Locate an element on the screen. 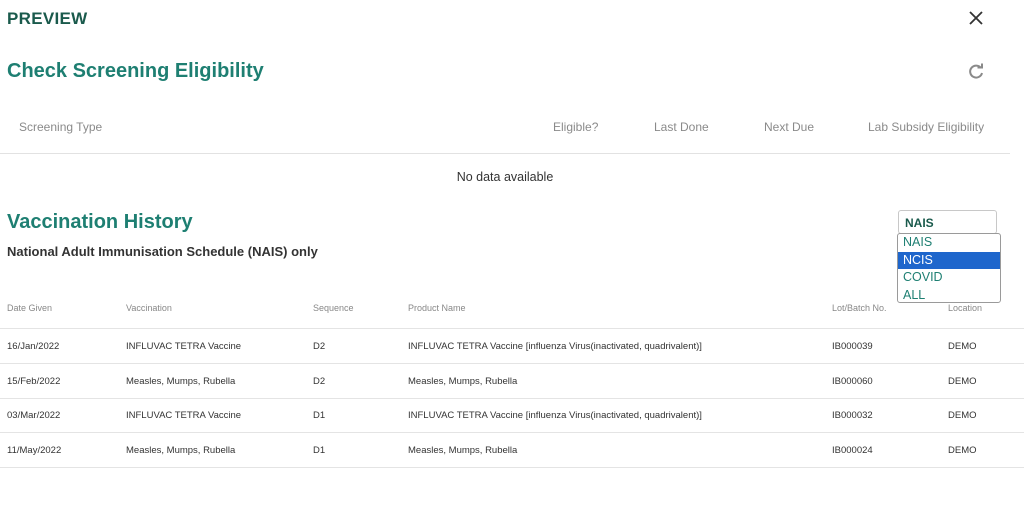  cell-date-given: 11/May/2022 is located at coordinates (34, 450).